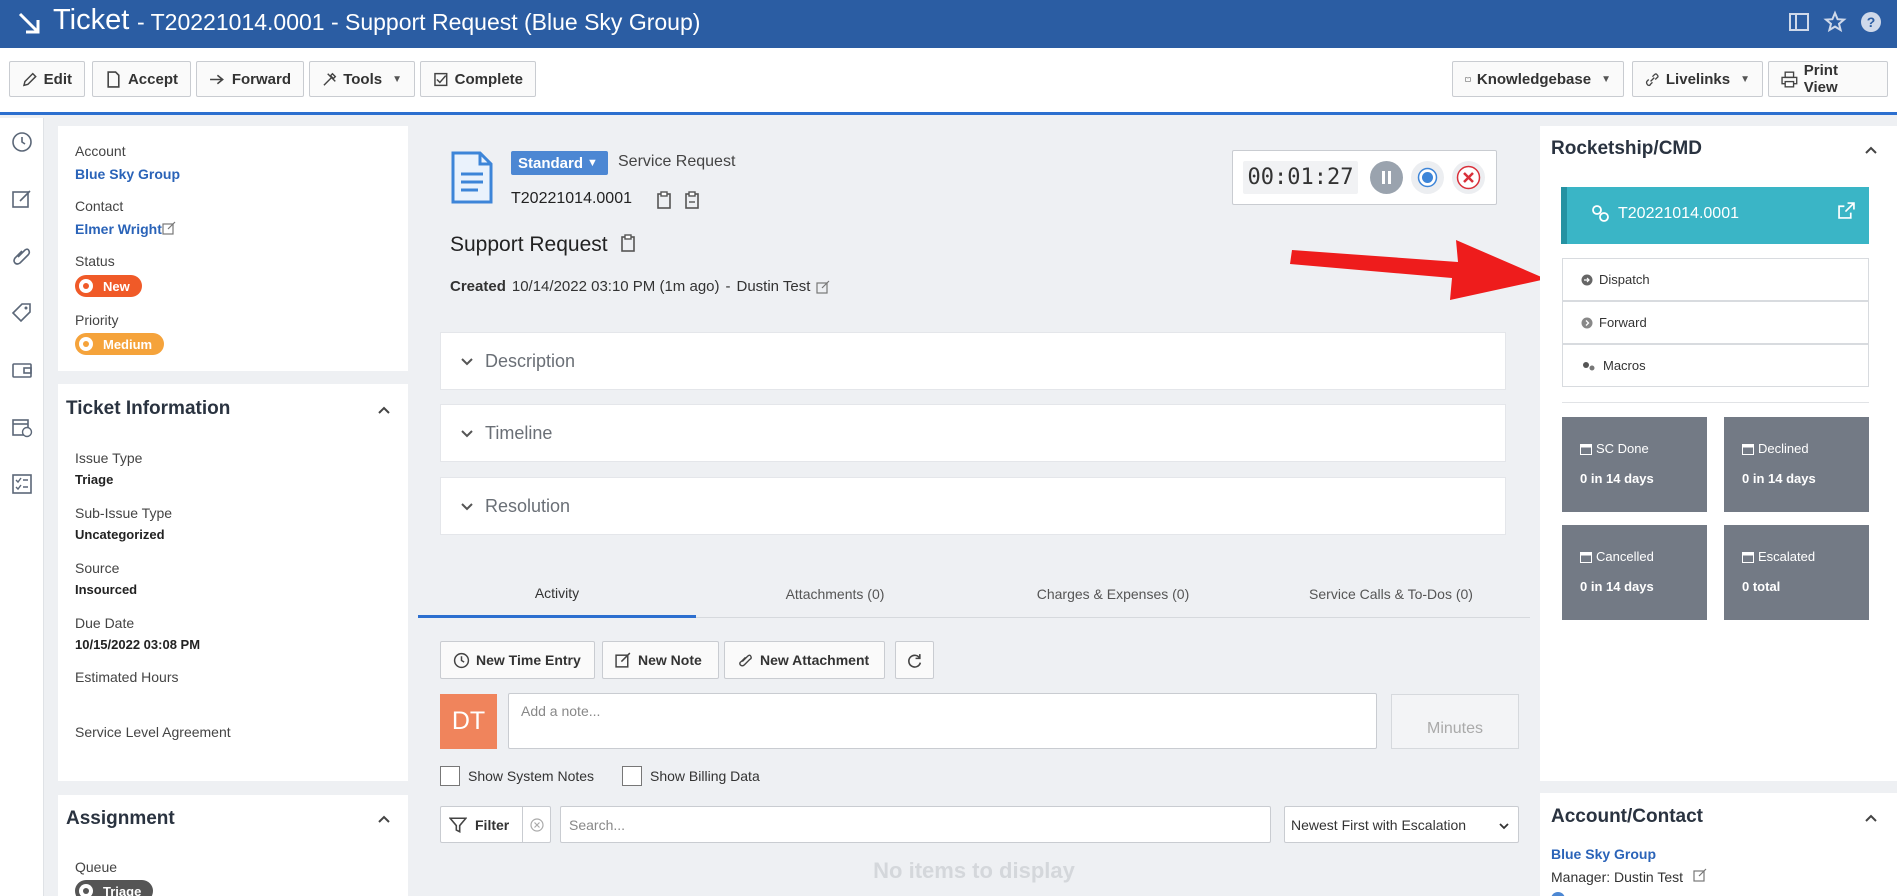 This screenshot has height=896, width=1897. What do you see at coordinates (1846, 210) in the screenshot?
I see `external-link-icon` at bounding box center [1846, 210].